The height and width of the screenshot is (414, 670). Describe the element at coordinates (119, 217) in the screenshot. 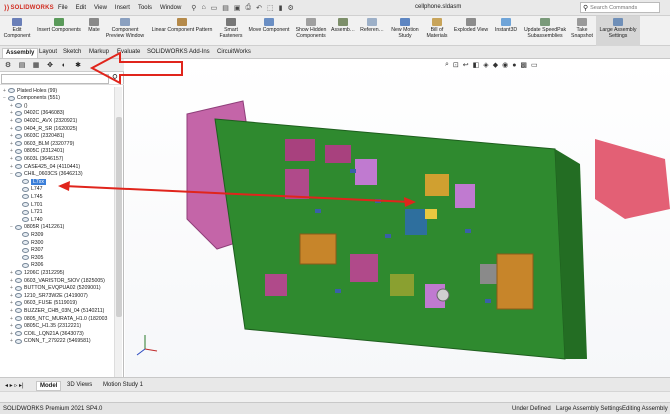

I see `scrollbar-thumb` at that location.